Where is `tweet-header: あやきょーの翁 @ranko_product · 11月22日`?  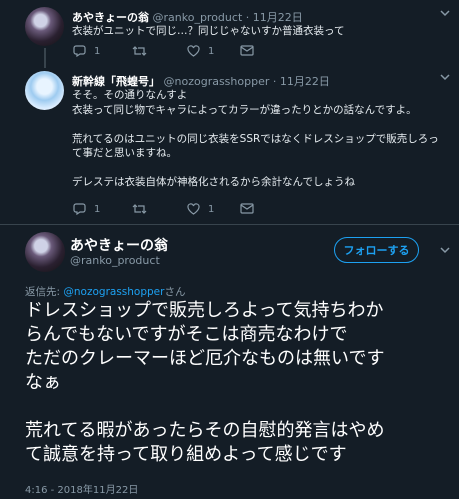 tweet-header: あやきょーの翁 @ranko_product · 11月22日 is located at coordinates (187, 17).